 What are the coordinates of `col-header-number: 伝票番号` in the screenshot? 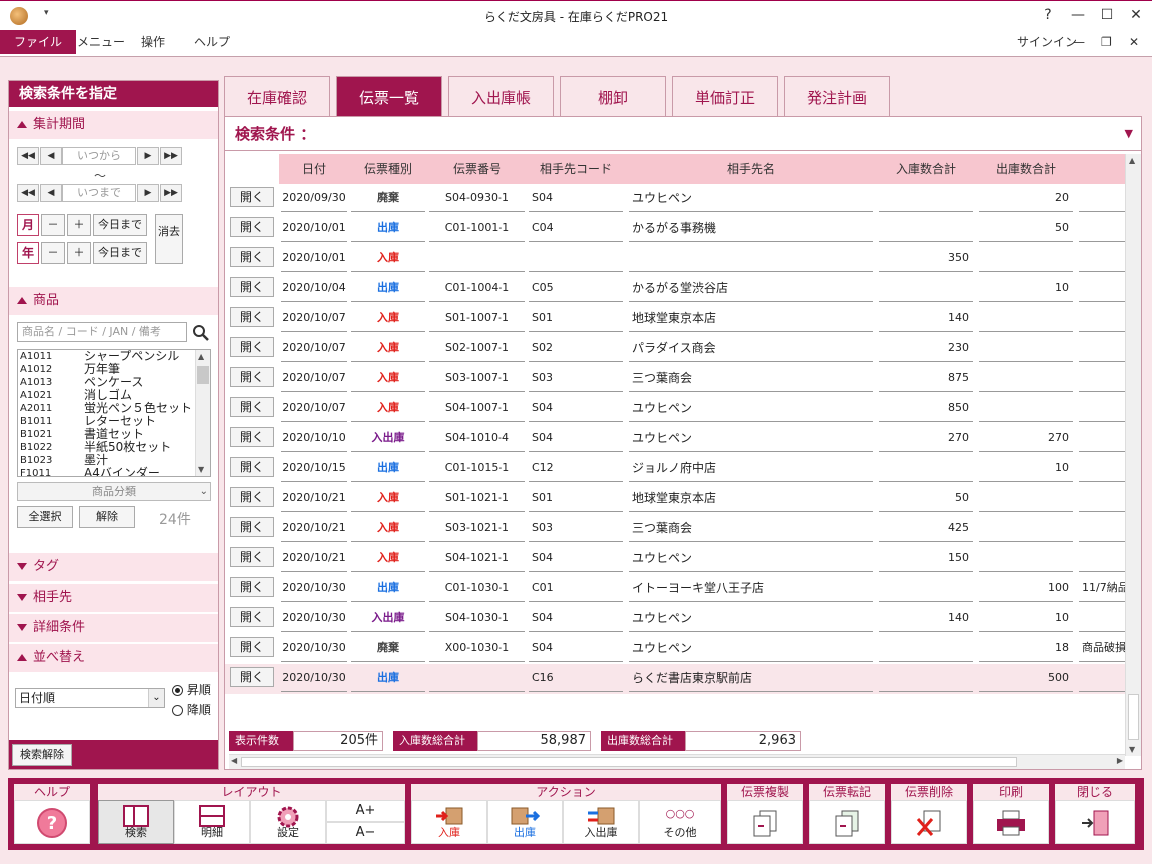 It's located at (477, 169).